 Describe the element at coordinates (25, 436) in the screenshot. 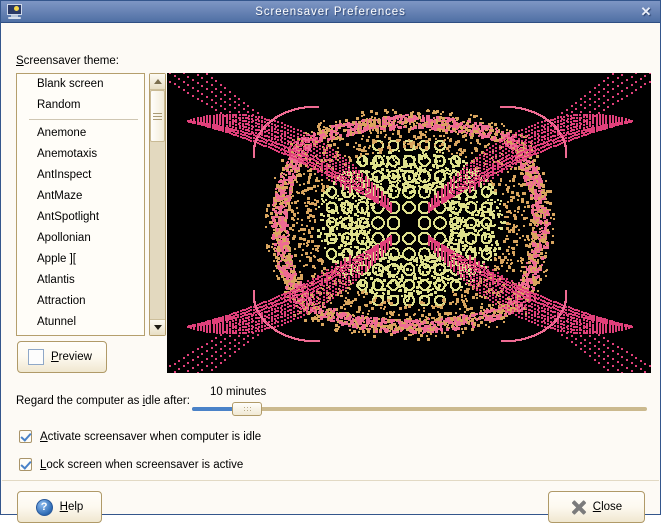

I see `activate-screensaver-checkbox` at that location.